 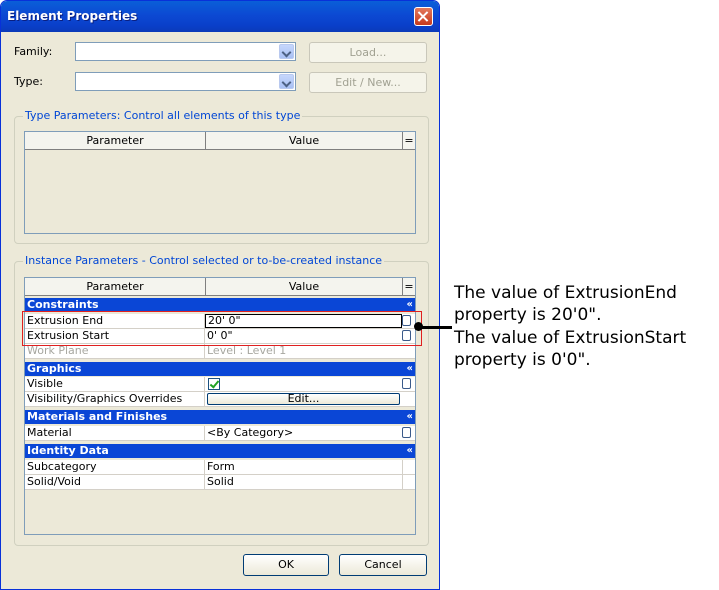 I want to click on ok-button: OK, so click(x=286, y=565).